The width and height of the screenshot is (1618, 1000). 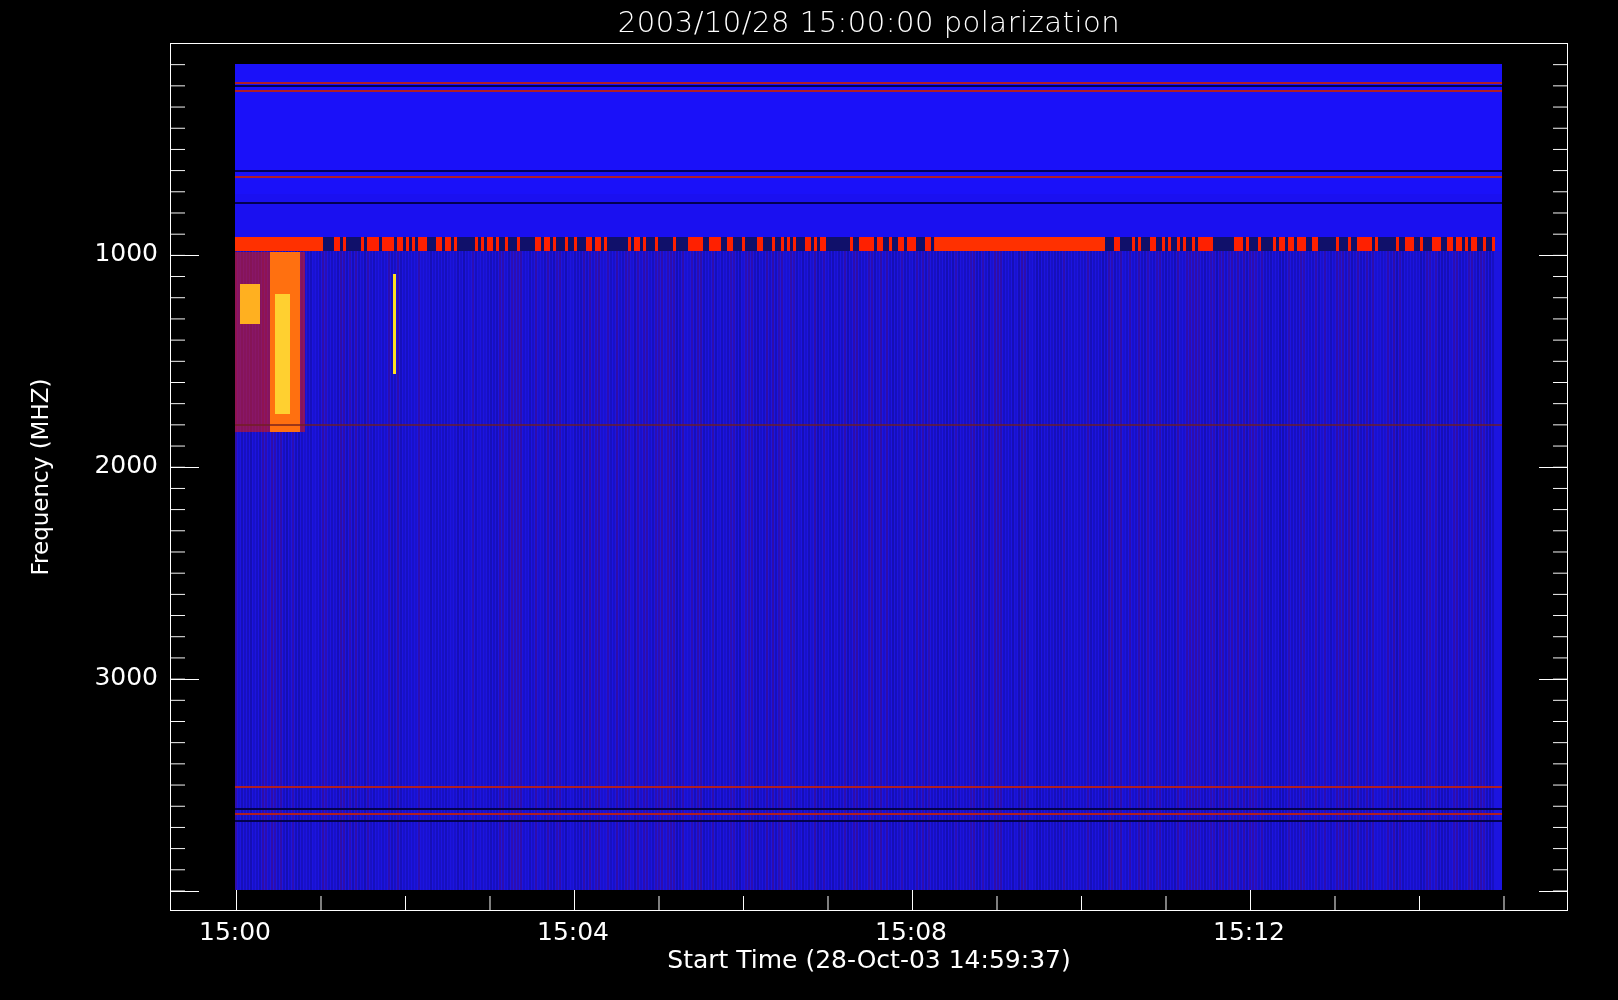 What do you see at coordinates (235, 931) in the screenshot?
I see `x-tick-label: 15:00` at bounding box center [235, 931].